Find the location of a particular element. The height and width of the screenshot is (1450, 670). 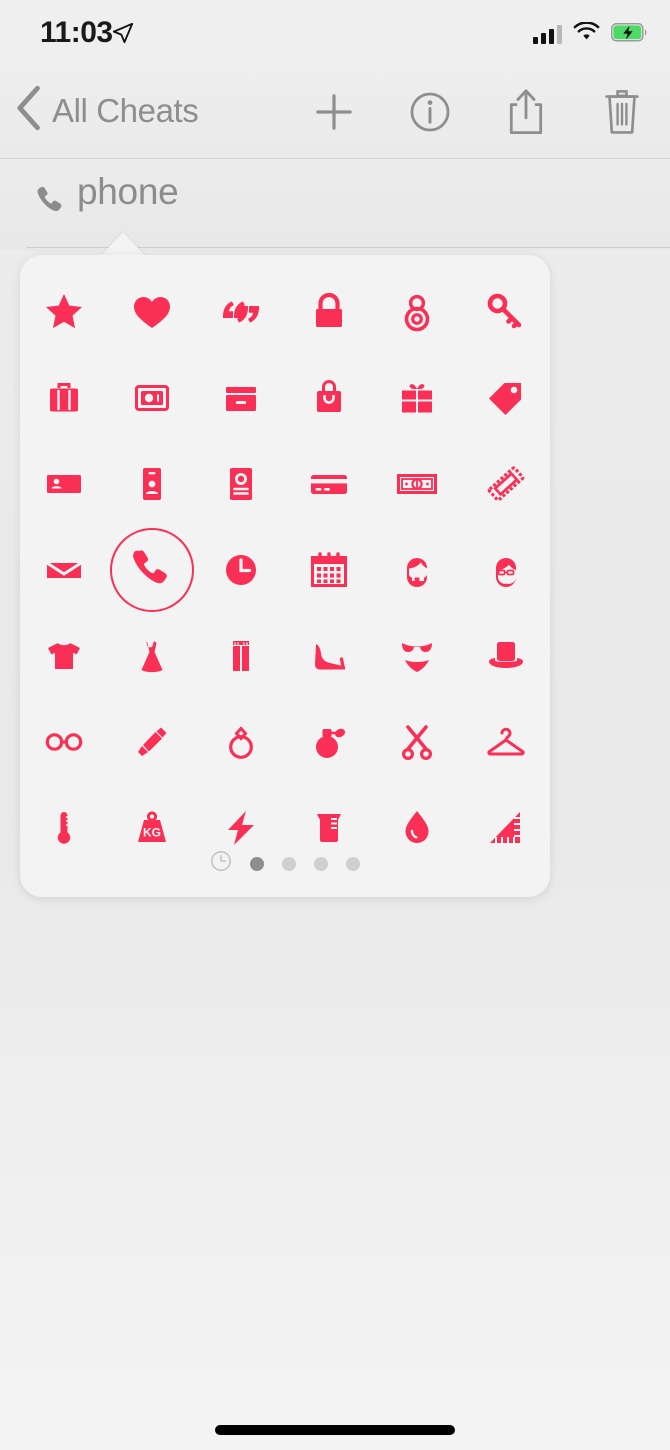

safe-icon is located at coordinates (152, 398).